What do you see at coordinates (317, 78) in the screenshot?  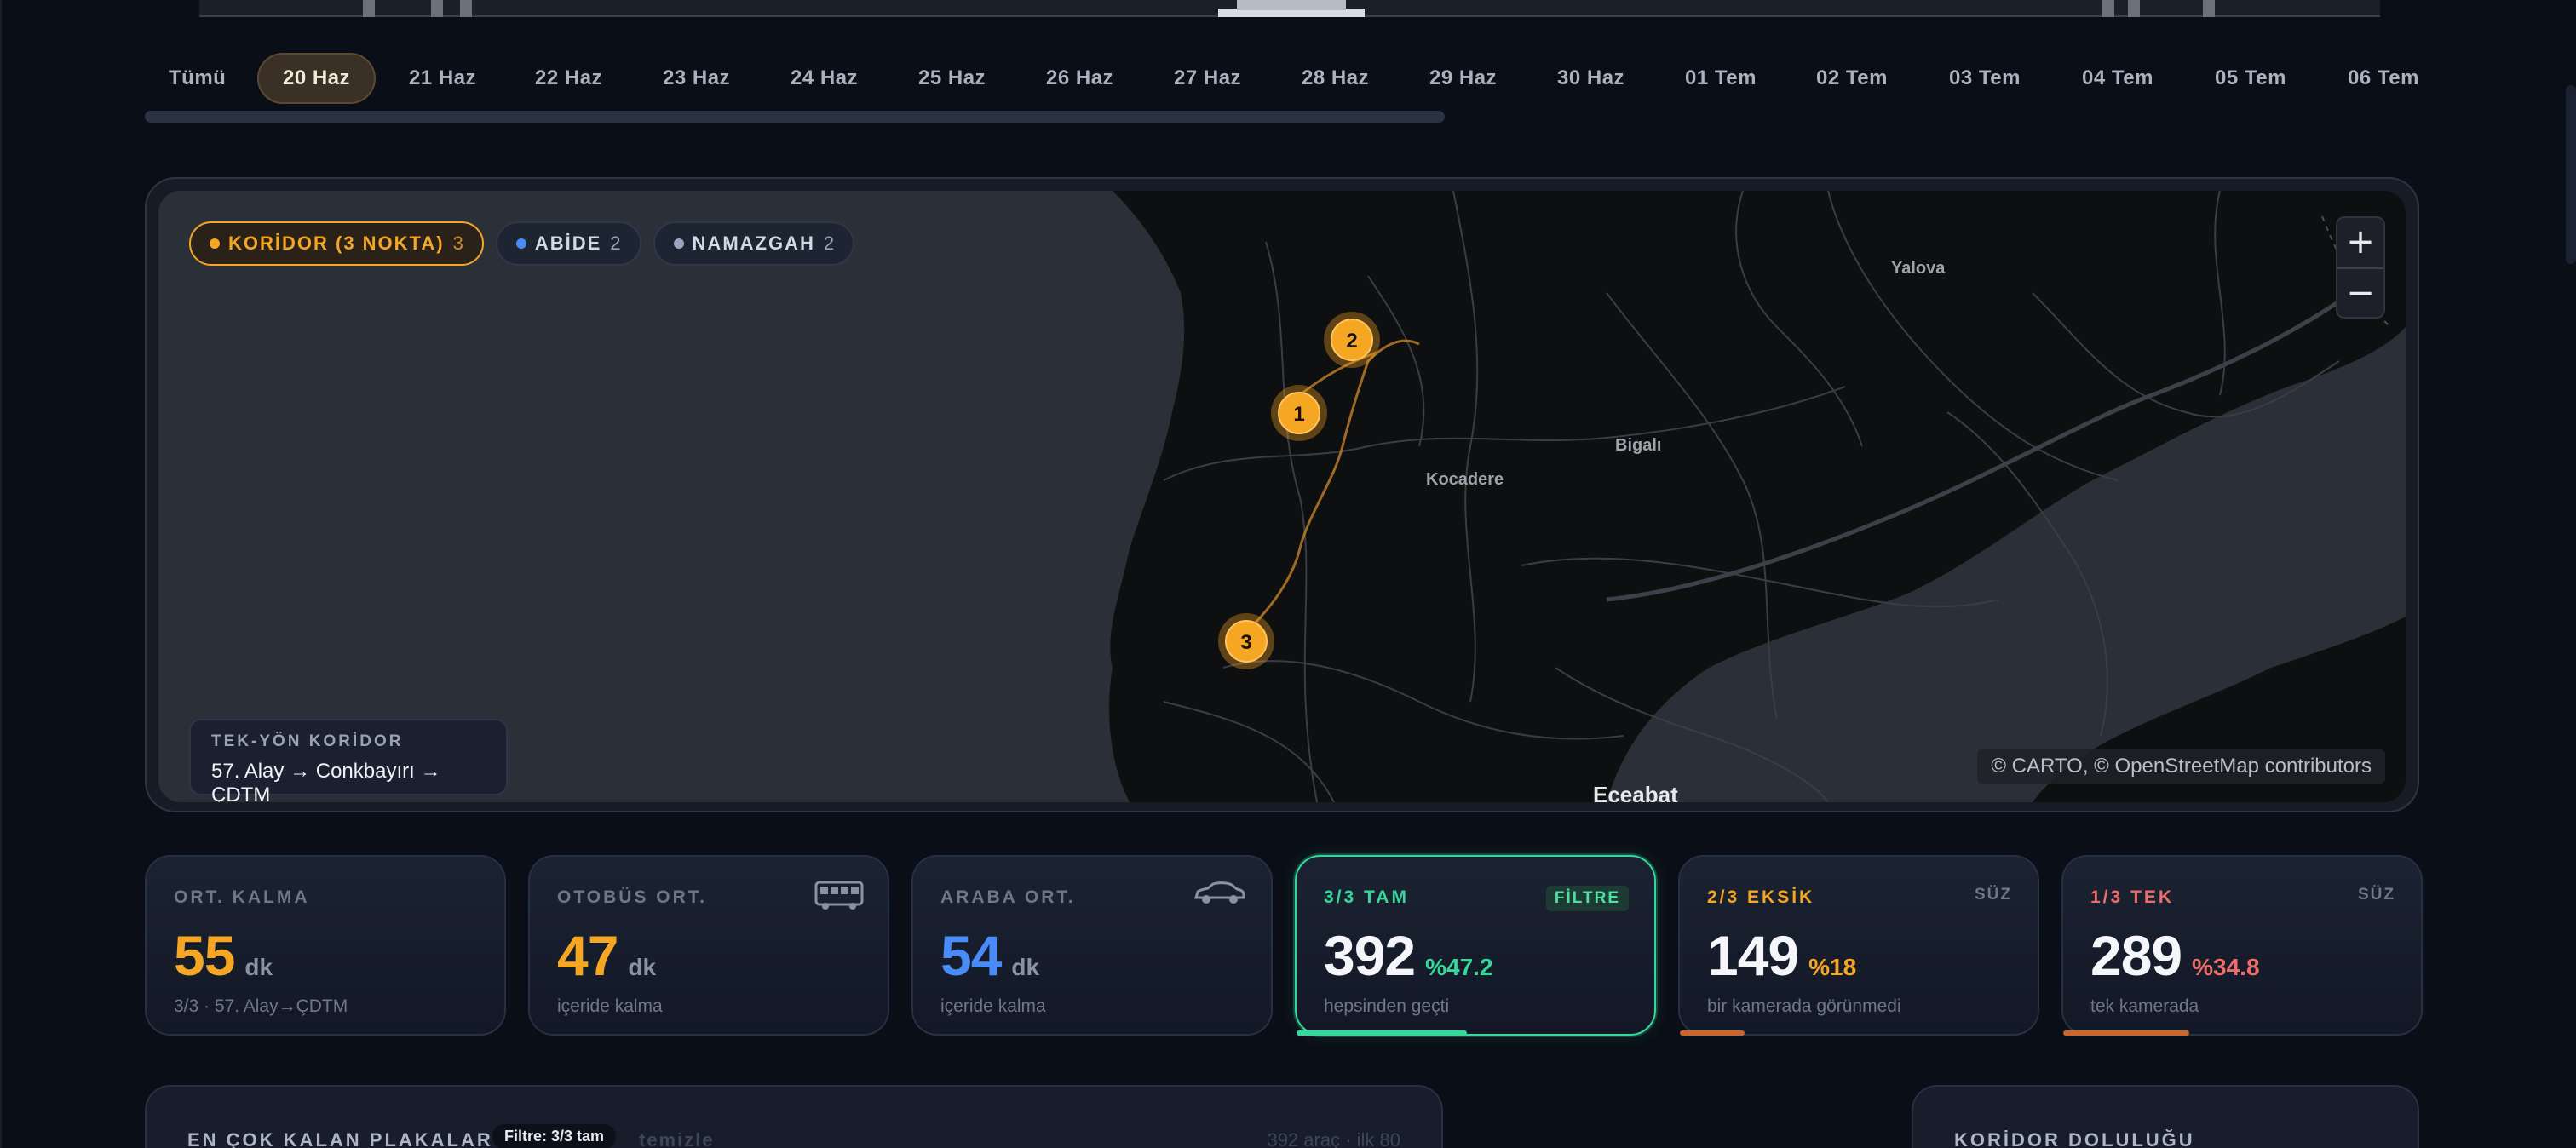 I see `date-tab: 20 Haz` at bounding box center [317, 78].